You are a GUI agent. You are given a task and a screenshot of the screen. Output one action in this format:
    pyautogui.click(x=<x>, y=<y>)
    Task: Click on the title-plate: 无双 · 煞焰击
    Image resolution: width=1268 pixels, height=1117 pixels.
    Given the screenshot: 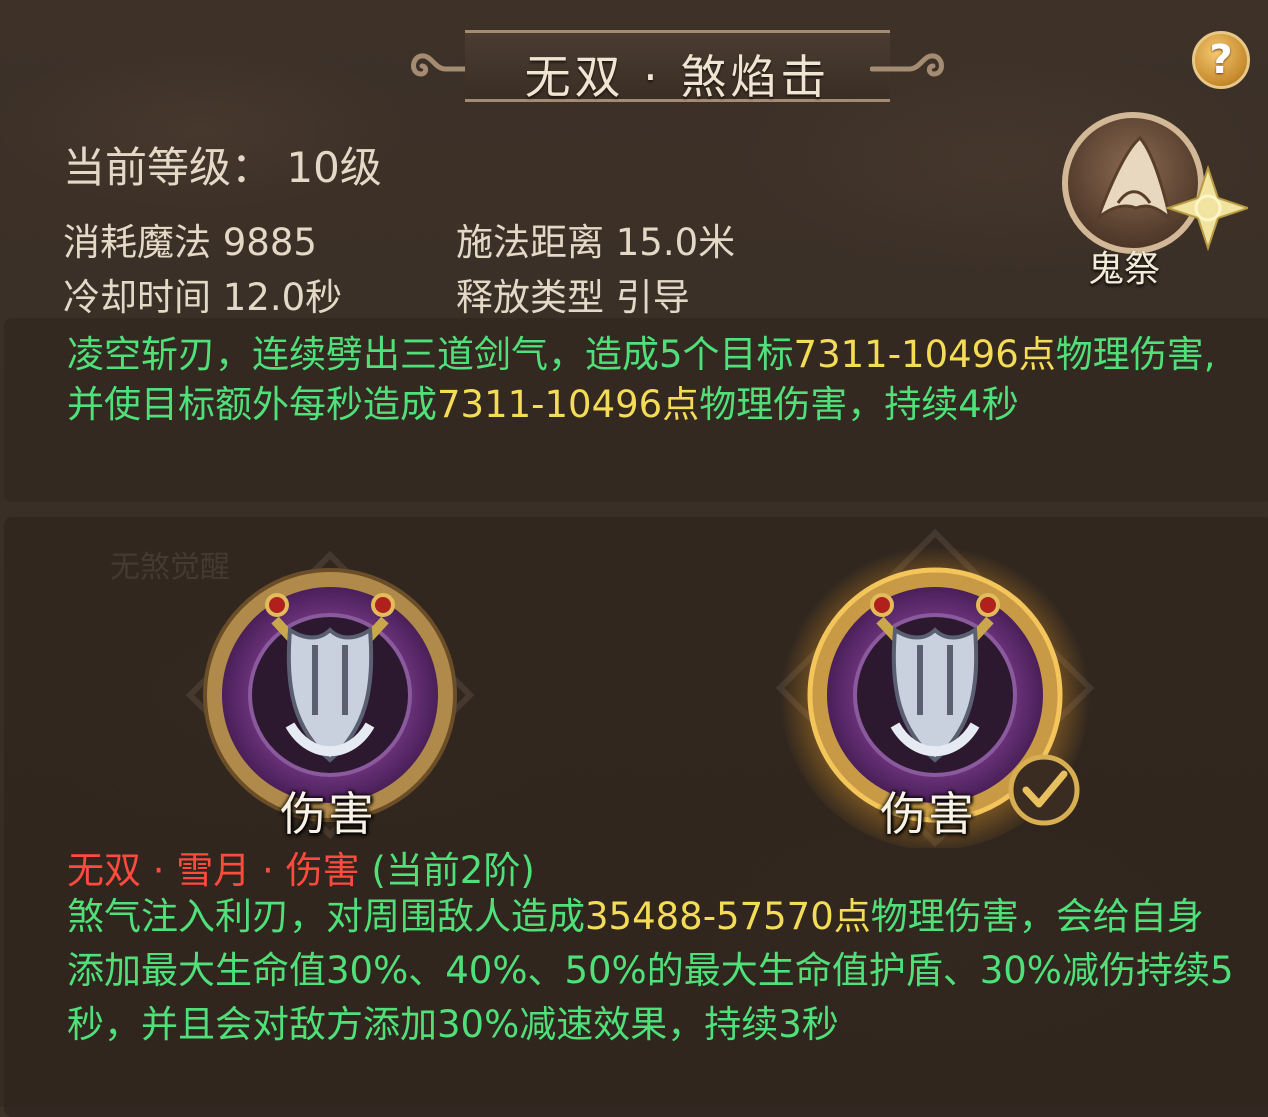 What is the action you would take?
    pyautogui.click(x=677, y=67)
    